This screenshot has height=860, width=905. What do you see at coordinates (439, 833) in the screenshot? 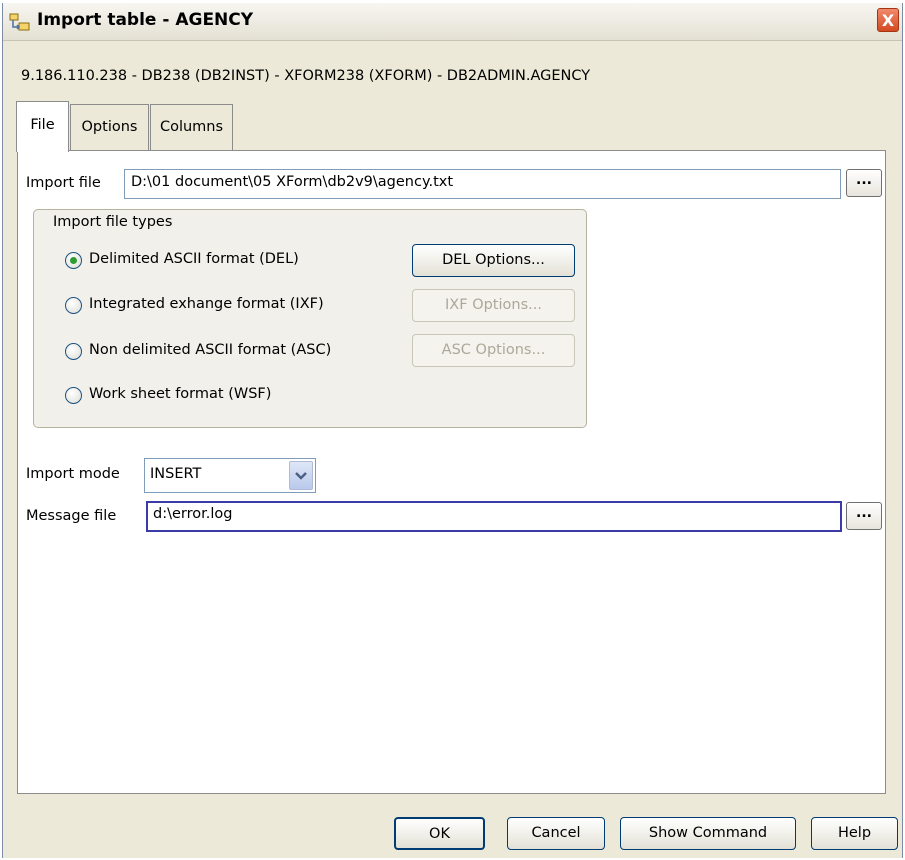
I see `ok-button: OK` at bounding box center [439, 833].